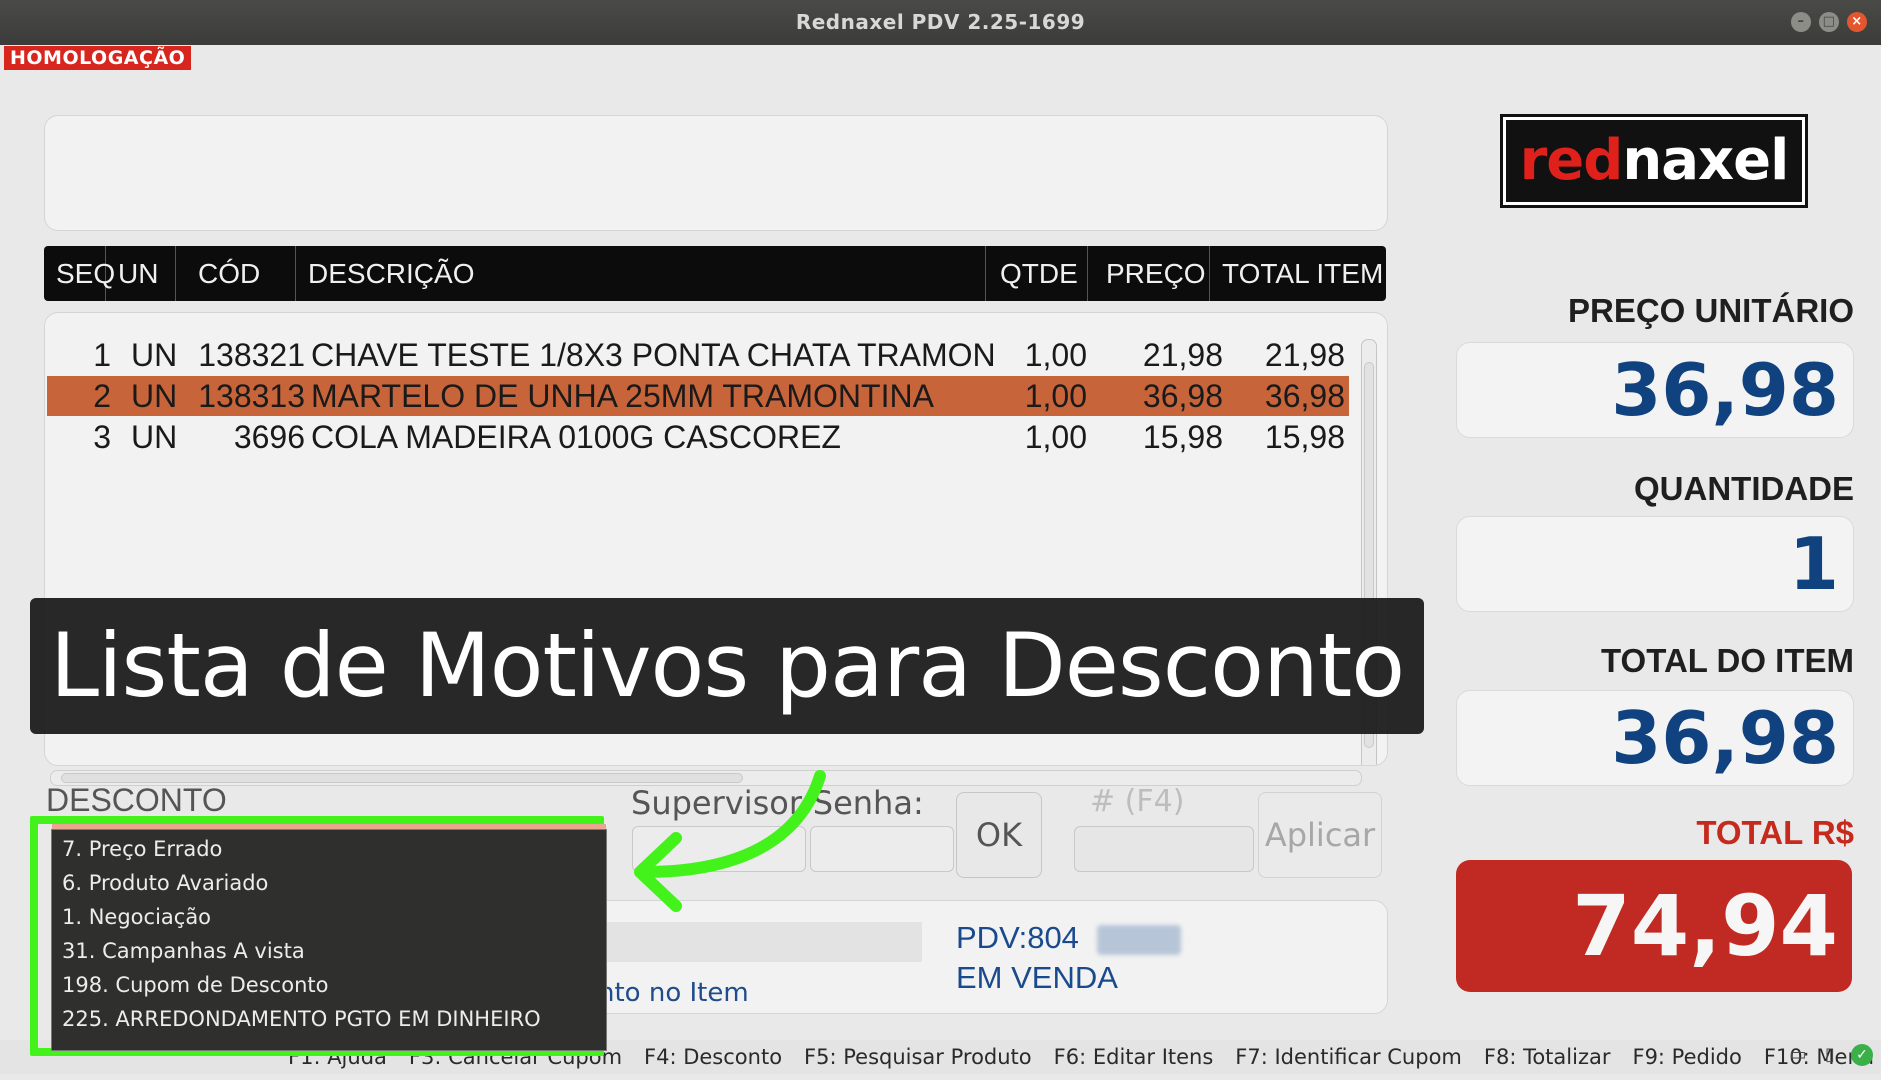 This screenshot has width=1881, height=1080. I want to click on item-total-box: 36,98, so click(1655, 738).